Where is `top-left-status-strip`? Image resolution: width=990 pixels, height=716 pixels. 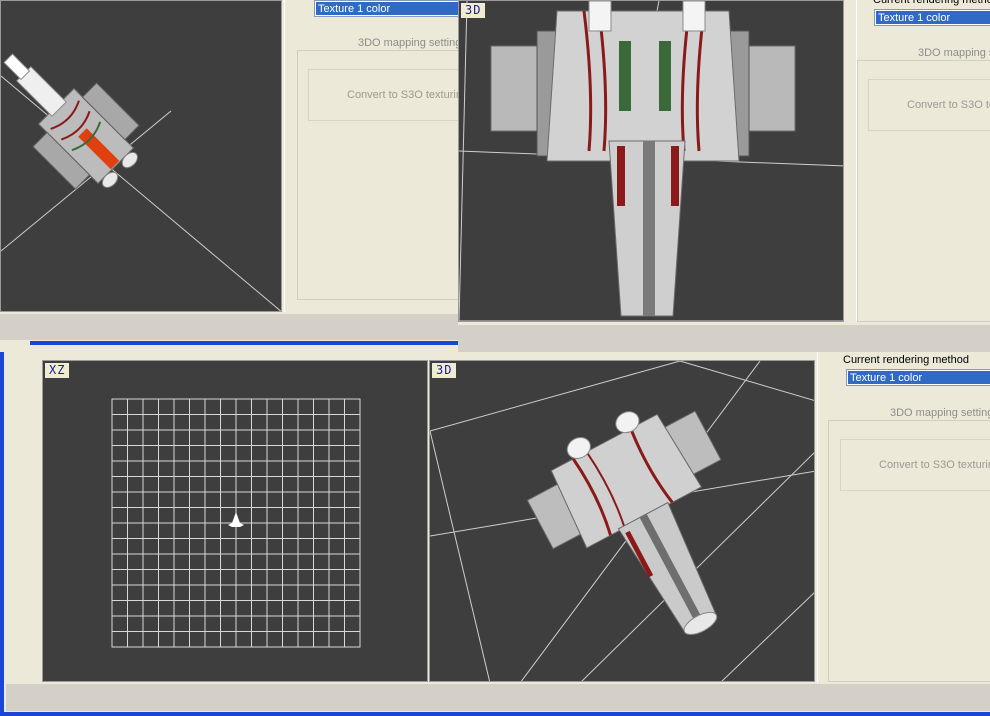
top-left-status-strip is located at coordinates (230, 327).